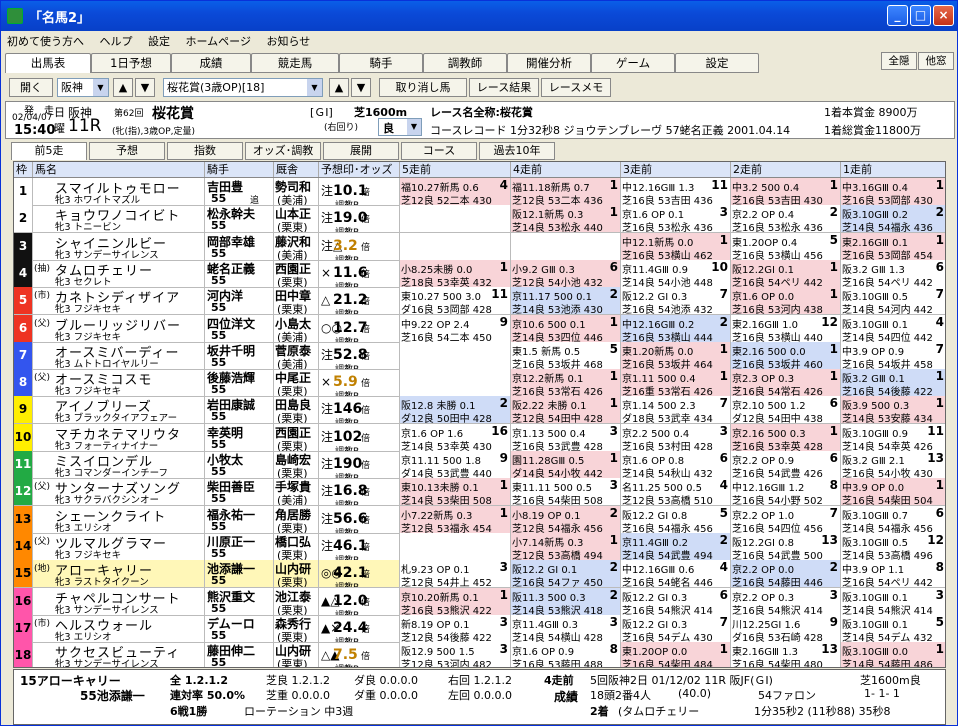 The image size is (958, 726). I want to click on past-race-cell: 中12.16GⅢ 1.2 芝16良 54小野 502 8, so click(786, 492).